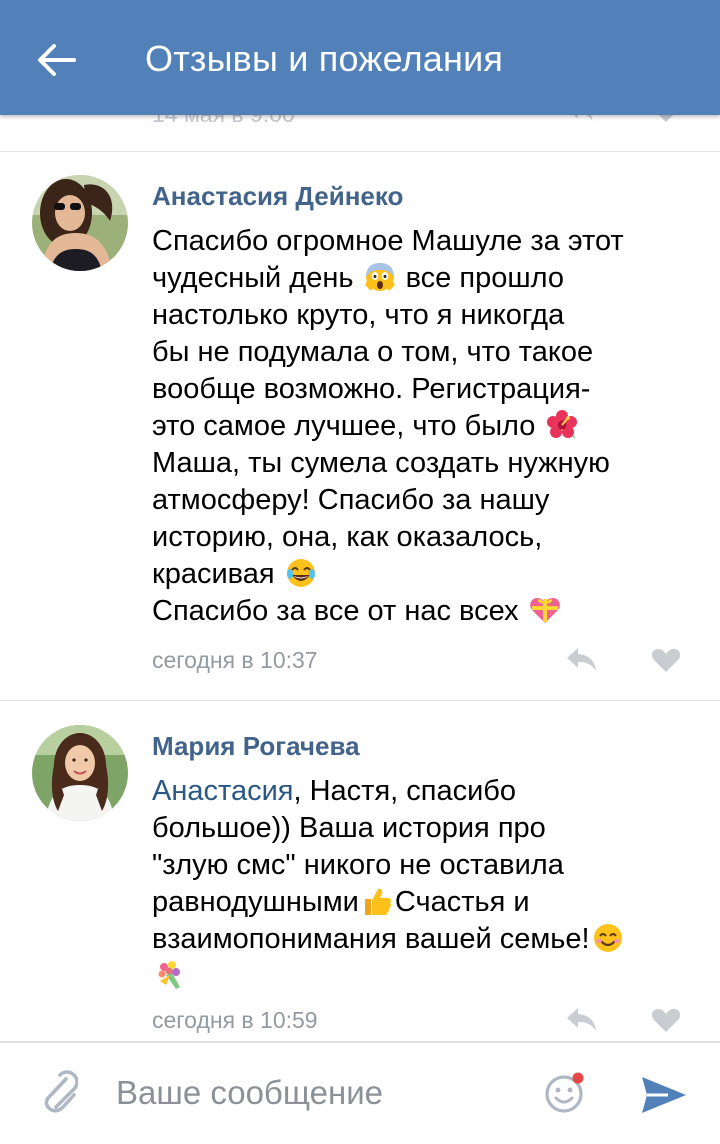  I want to click on scream-emoji, so click(379, 277).